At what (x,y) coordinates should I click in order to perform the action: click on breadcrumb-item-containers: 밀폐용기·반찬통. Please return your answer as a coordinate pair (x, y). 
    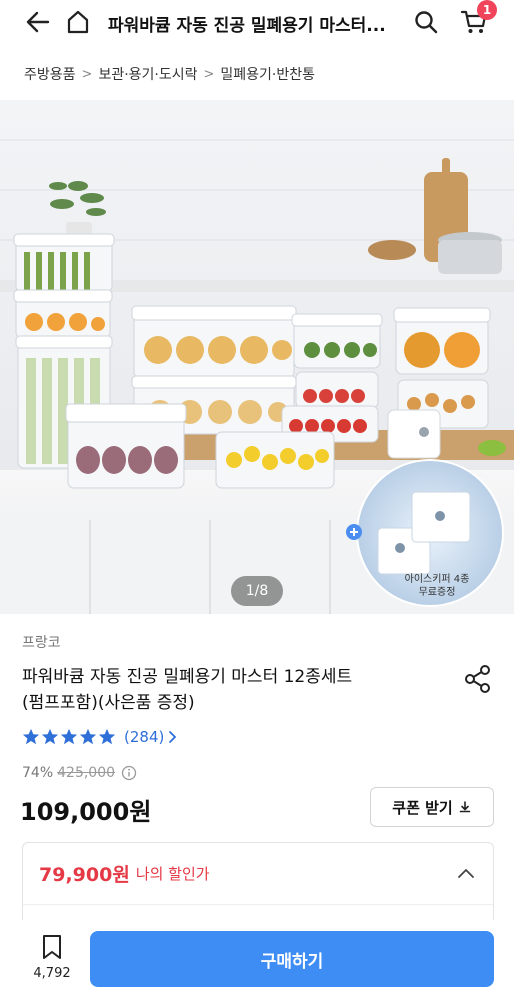
    Looking at the image, I should click on (267, 74).